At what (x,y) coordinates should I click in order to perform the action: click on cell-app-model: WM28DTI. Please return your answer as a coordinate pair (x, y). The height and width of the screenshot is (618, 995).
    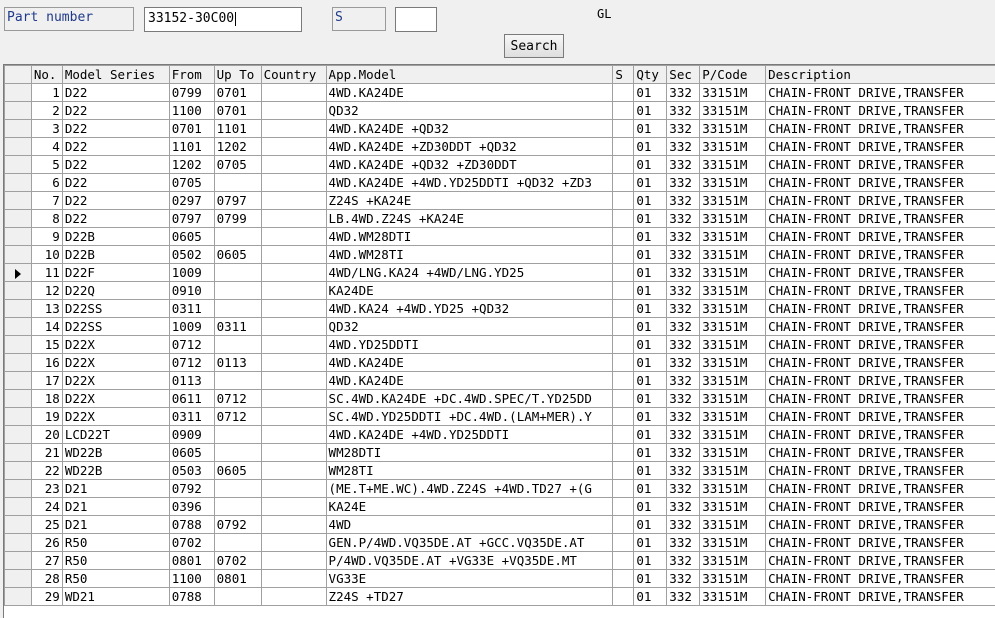
    Looking at the image, I should click on (469, 453).